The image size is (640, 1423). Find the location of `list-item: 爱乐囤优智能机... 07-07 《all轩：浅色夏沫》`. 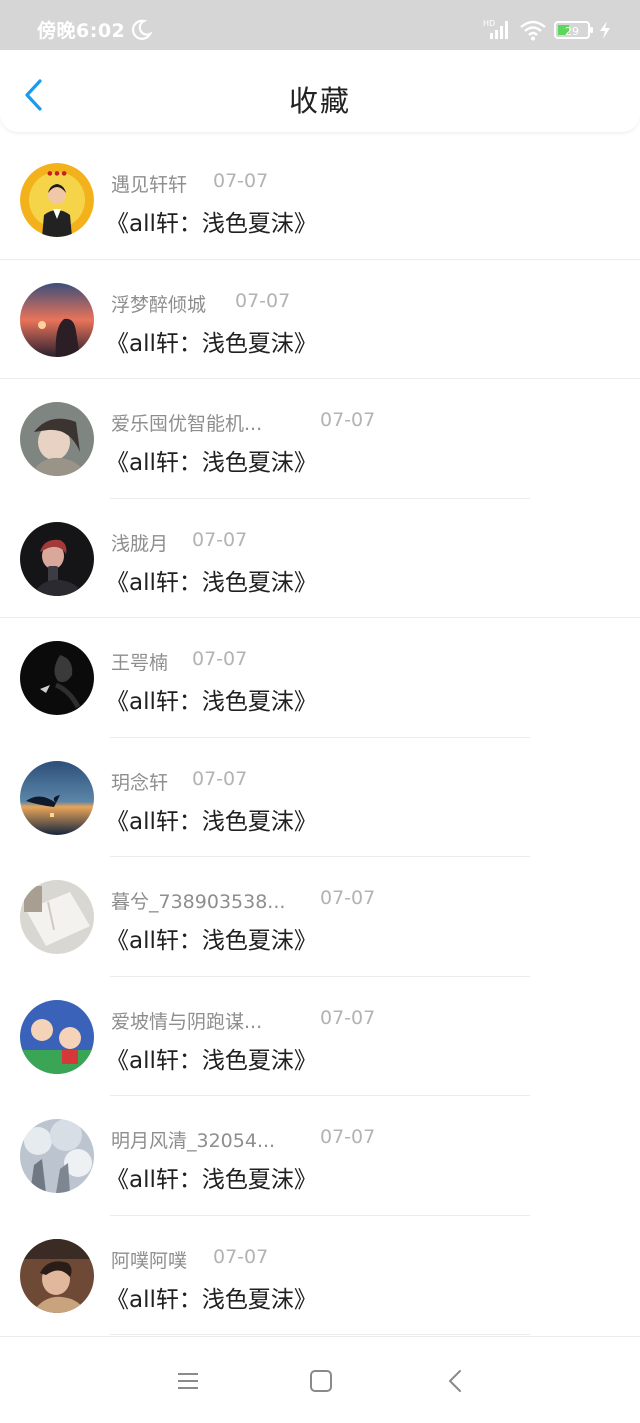

list-item: 爱乐囤优智能机... 07-07 《all轩：浅色夏沫》 is located at coordinates (320, 439).